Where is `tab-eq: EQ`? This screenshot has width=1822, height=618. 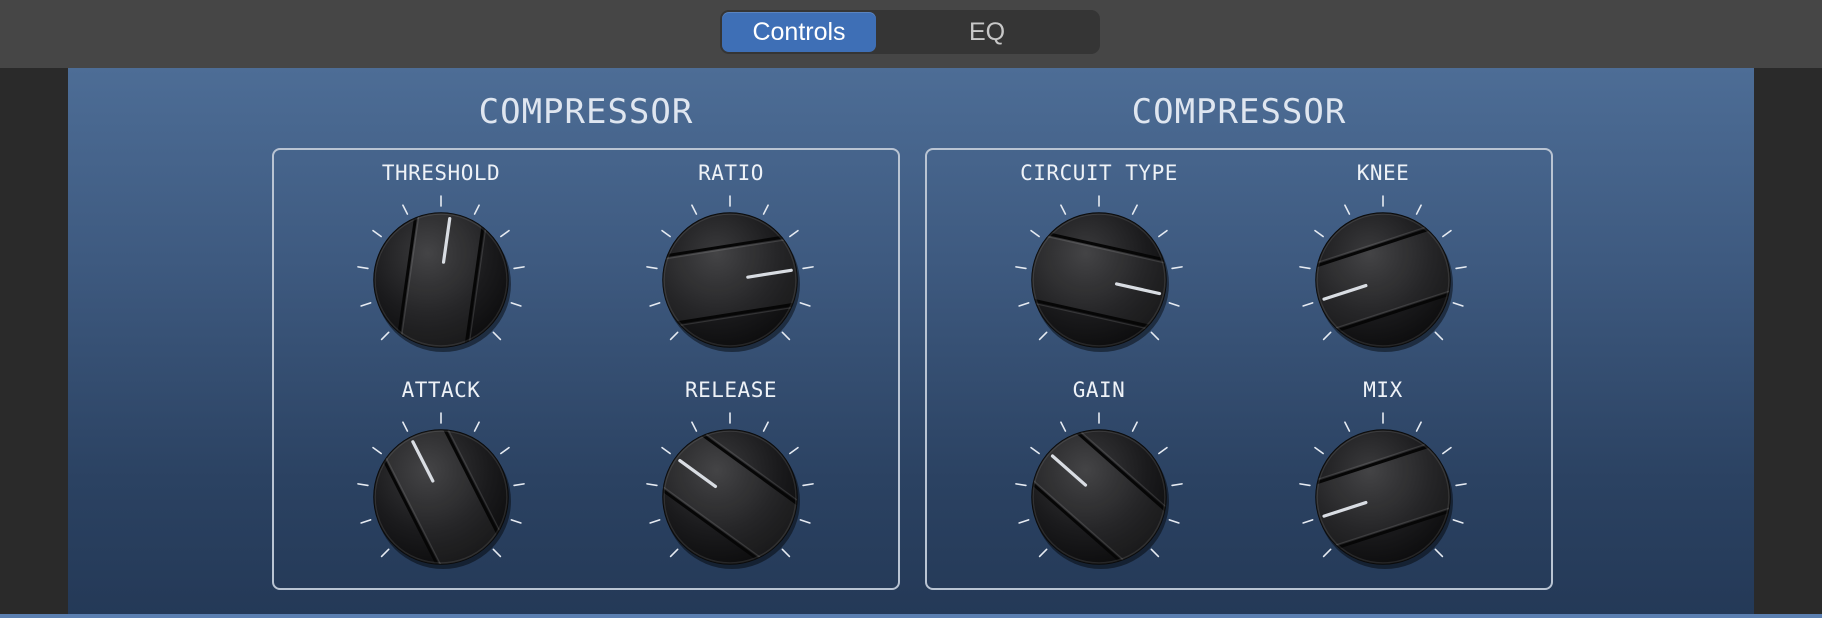 tab-eq: EQ is located at coordinates (987, 32).